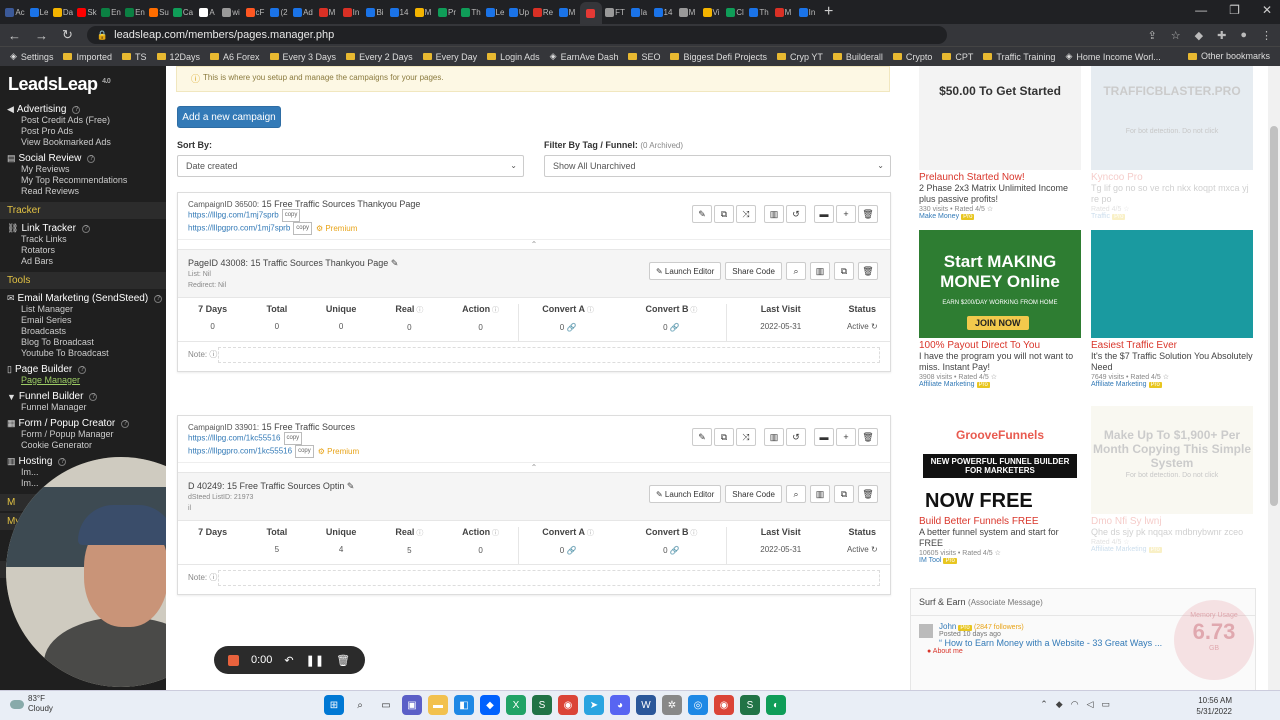  Describe the element at coordinates (1000, 118) in the screenshot. I see `ad-image: $50.00 To Get Started` at that location.